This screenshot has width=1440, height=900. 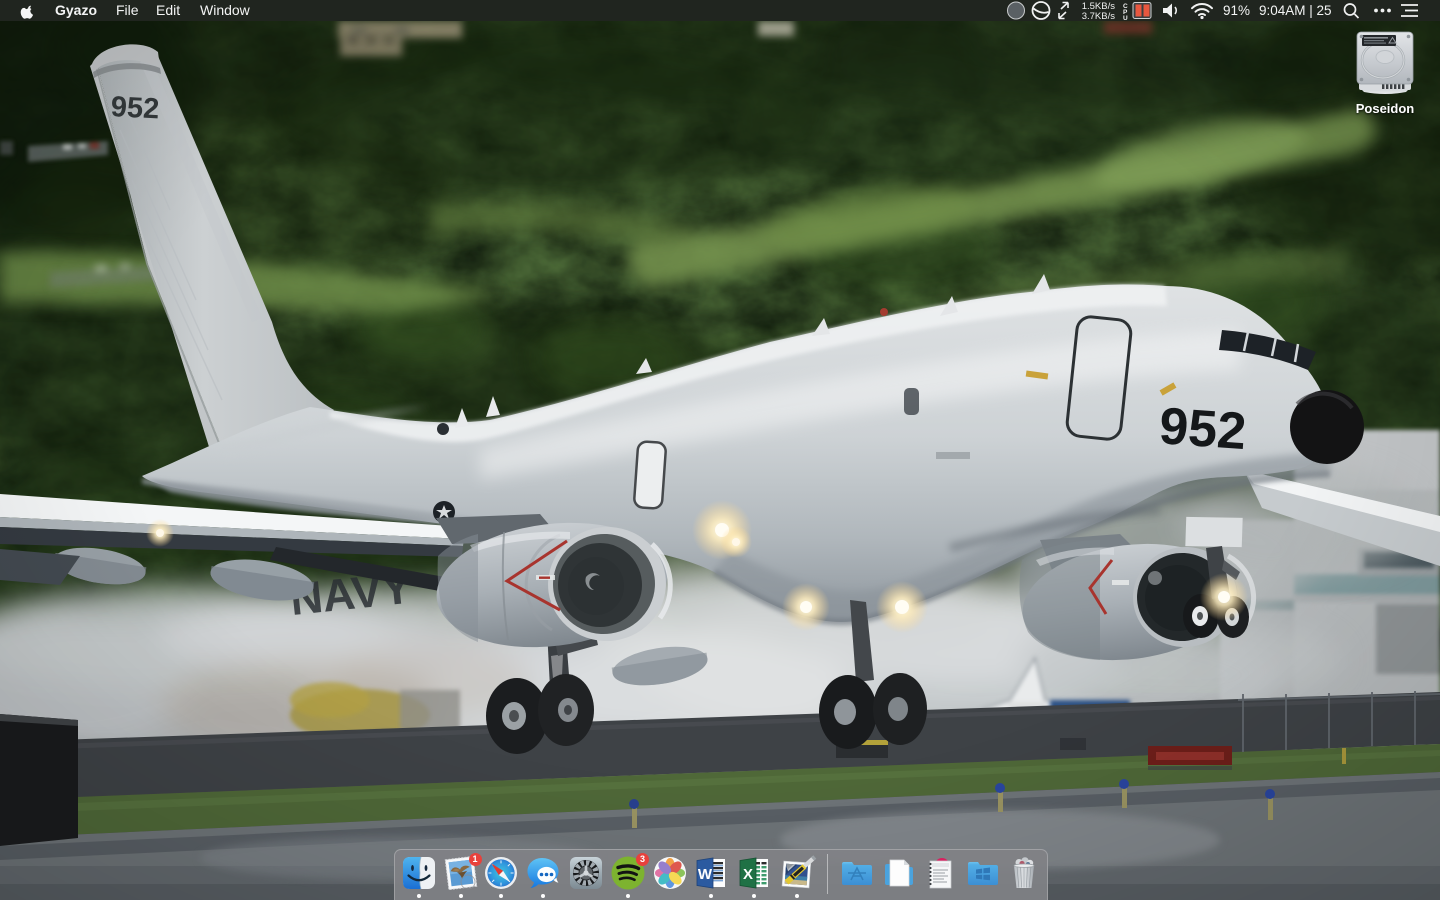 What do you see at coordinates (748, 874) in the screenshot?
I see `svg-text: X` at bounding box center [748, 874].